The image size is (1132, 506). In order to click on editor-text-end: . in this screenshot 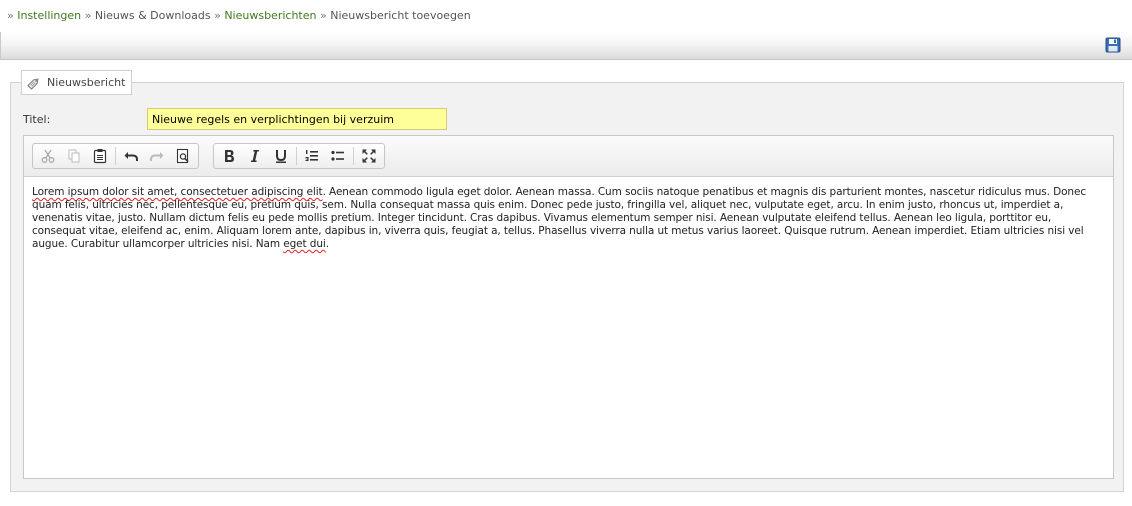, I will do `click(327, 244)`.